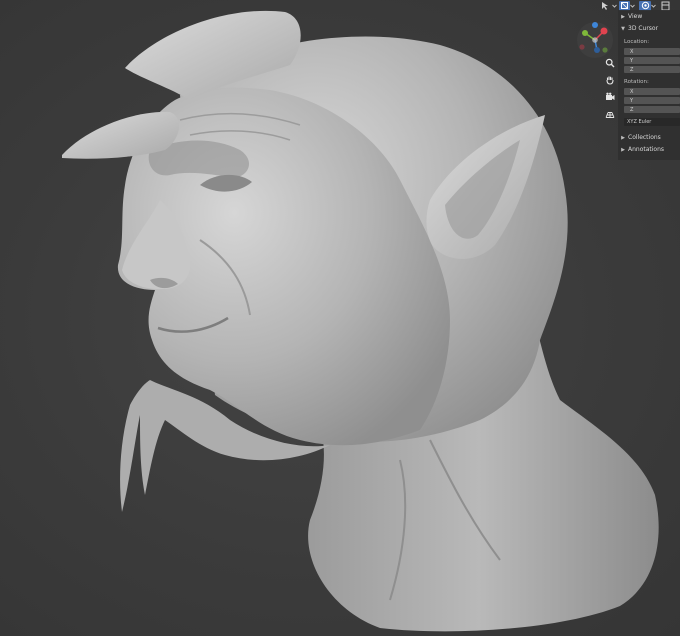 Image resolution: width=680 pixels, height=636 pixels. What do you see at coordinates (646, 149) in the screenshot?
I see `annotations-label: Annotations` at bounding box center [646, 149].